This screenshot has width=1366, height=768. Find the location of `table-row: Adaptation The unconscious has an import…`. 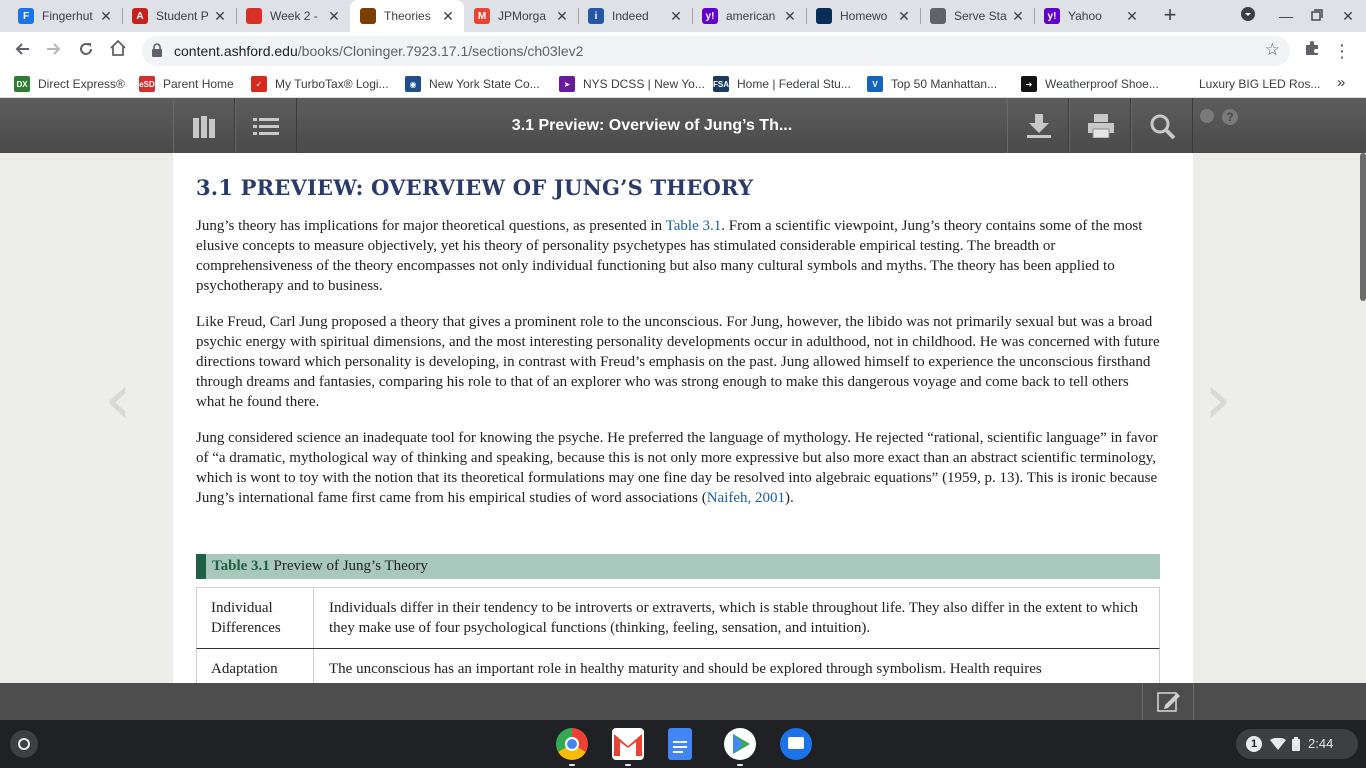

table-row: Adaptation The unconscious has an import… is located at coordinates (678, 666).